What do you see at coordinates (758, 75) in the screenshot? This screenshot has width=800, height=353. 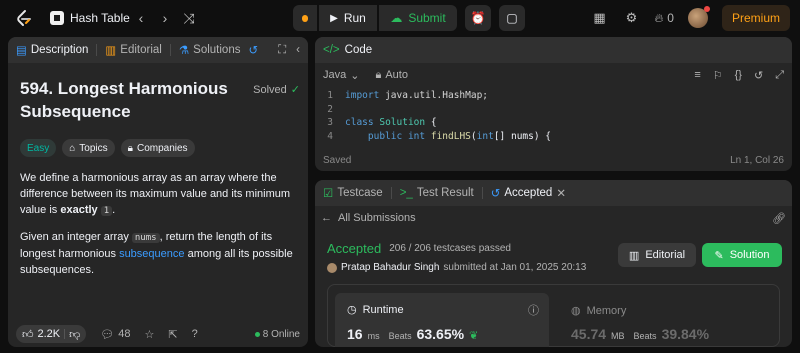 I see `reset-icon: ↺` at bounding box center [758, 75].